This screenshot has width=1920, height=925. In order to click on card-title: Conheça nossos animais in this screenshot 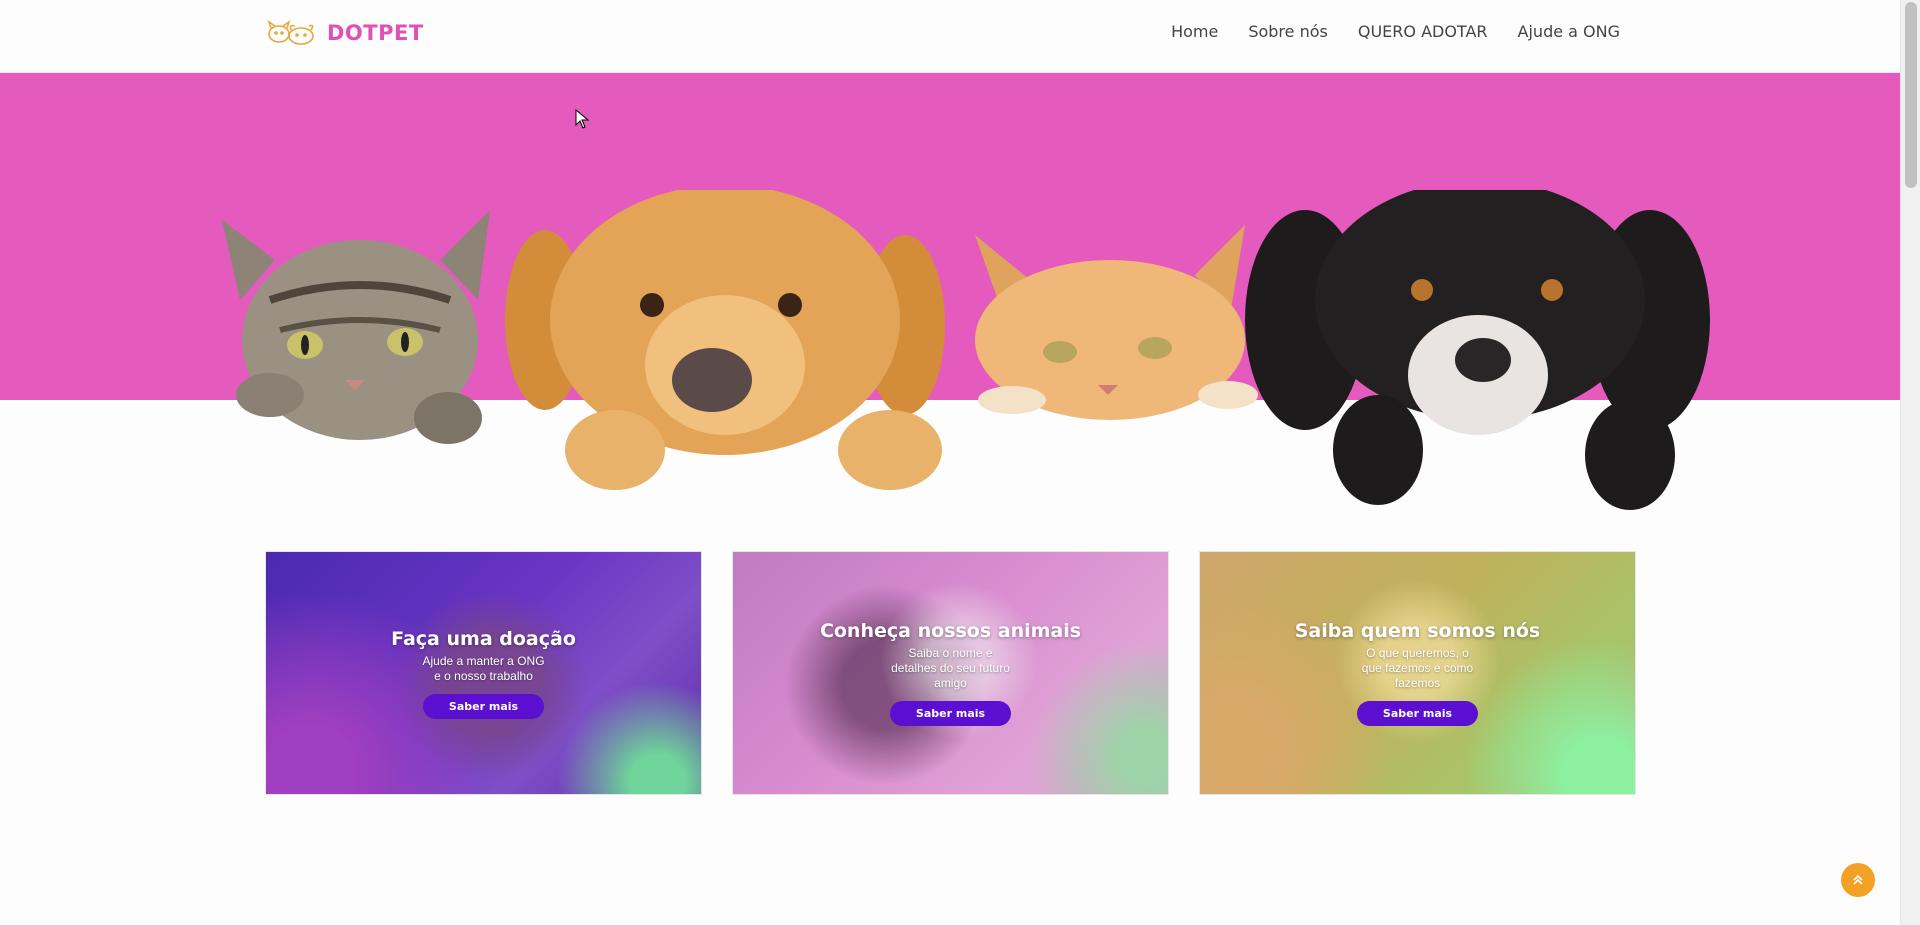, I will do `click(950, 631)`.